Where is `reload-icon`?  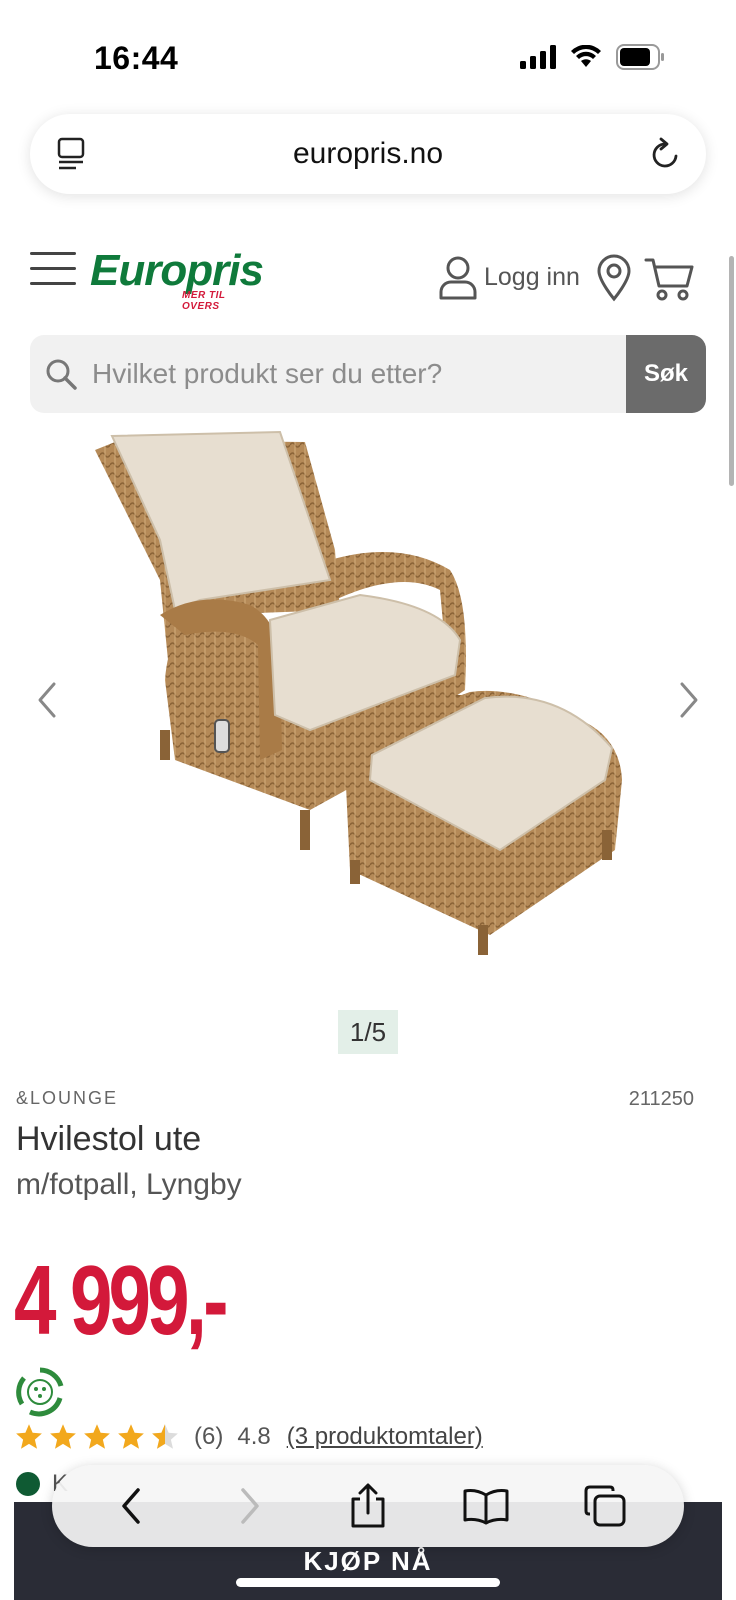 reload-icon is located at coordinates (665, 154).